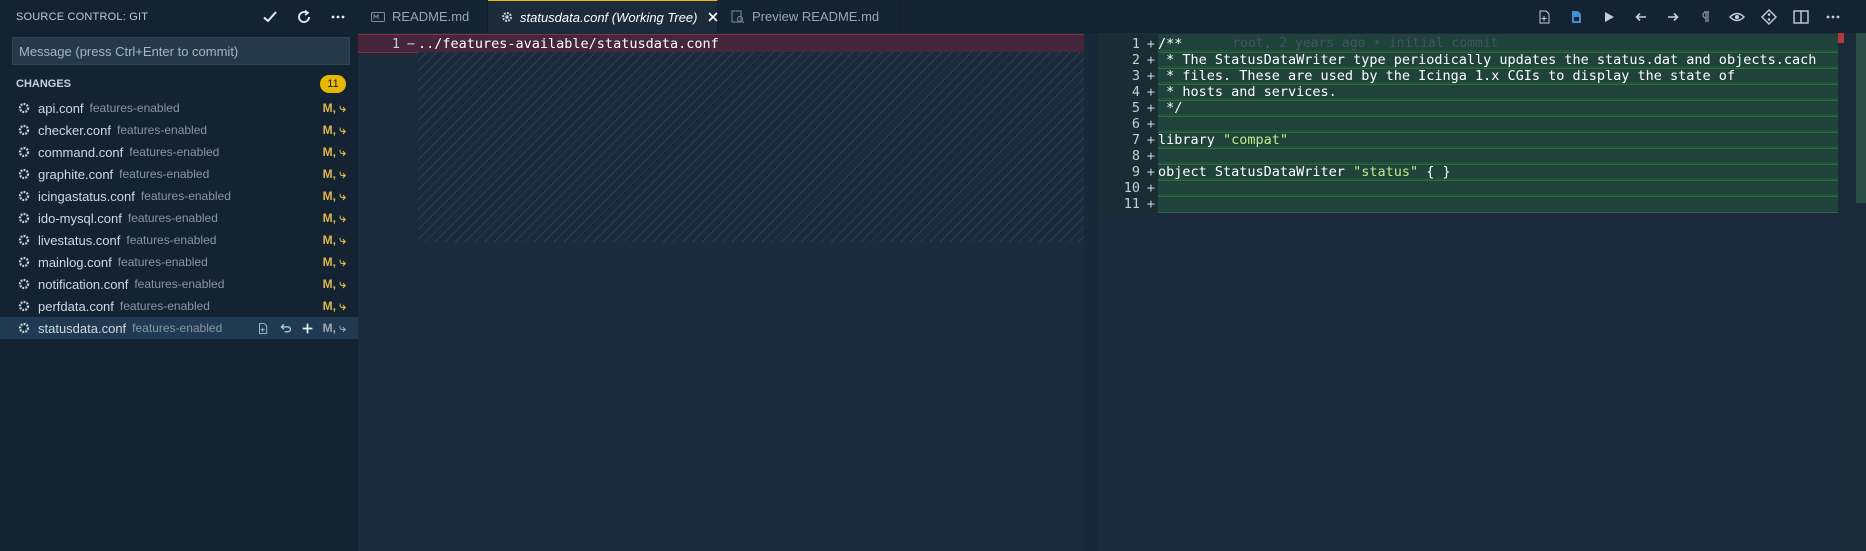 The height and width of the screenshot is (551, 1866). I want to click on file-row: checker.conf features-enabled M, ⤷, so click(179, 130).